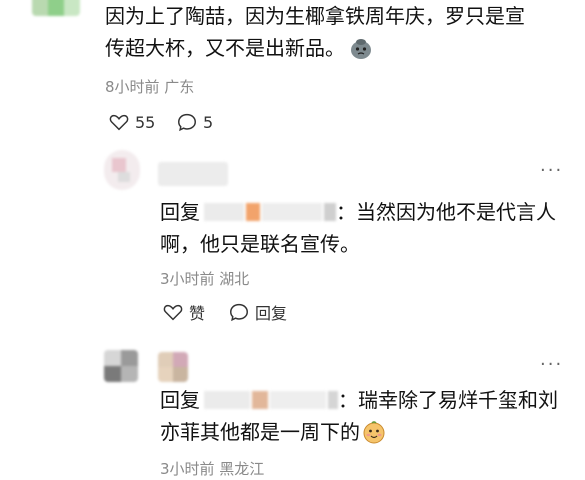  What do you see at coordinates (193, 174) in the screenshot?
I see `reply-1-username` at bounding box center [193, 174].